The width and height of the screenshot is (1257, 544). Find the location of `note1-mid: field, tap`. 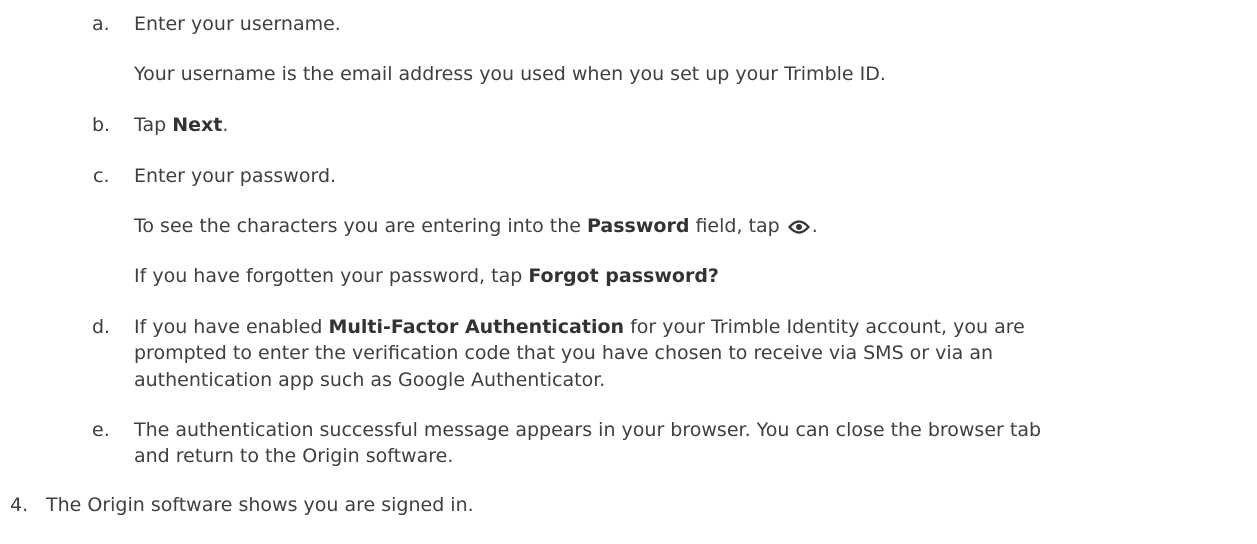

note1-mid: field, tap is located at coordinates (737, 226).